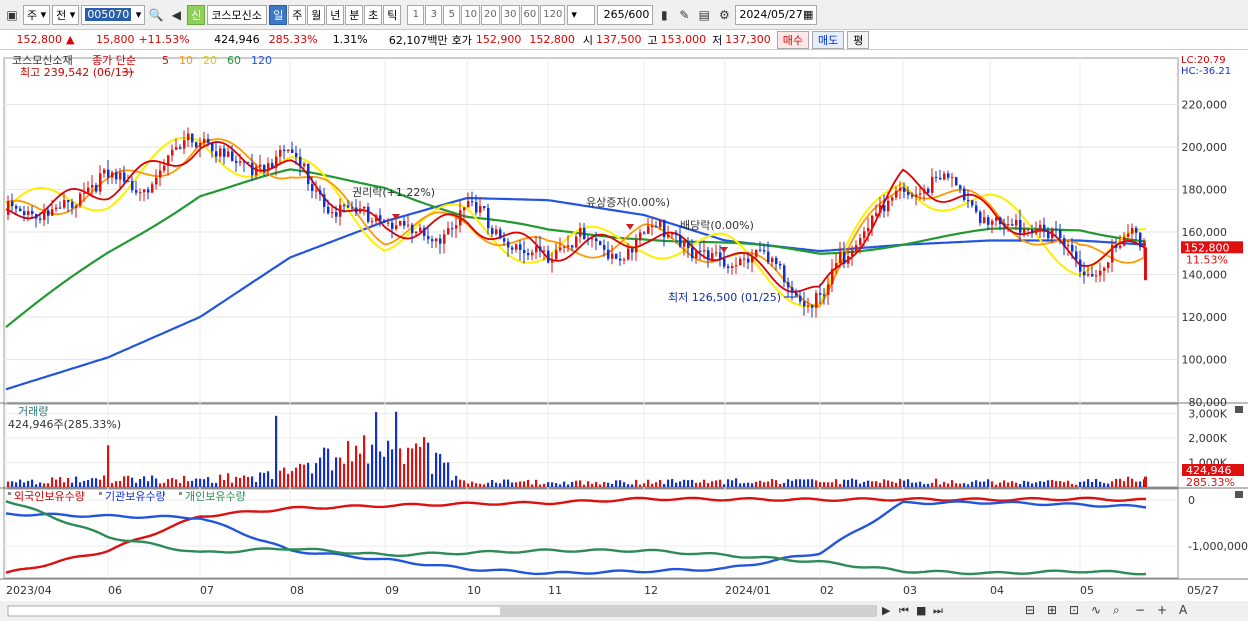 The height and width of the screenshot is (624, 1248). I want to click on code-input: 005070 ▾, so click(113, 14).